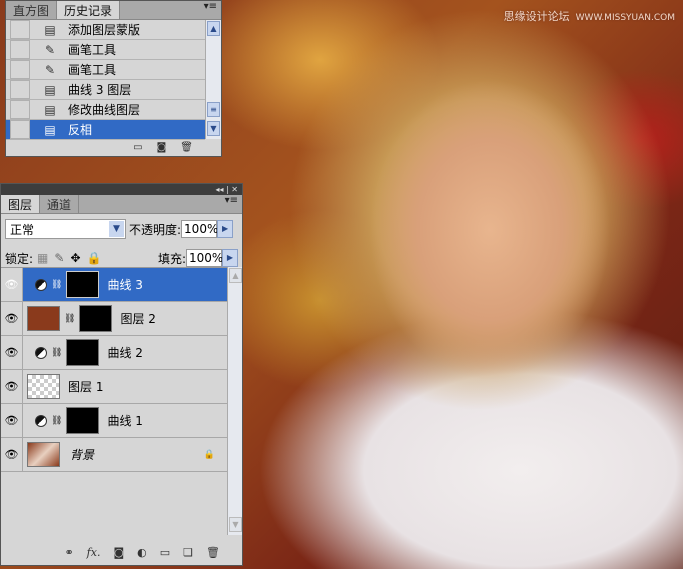 The image size is (683, 569). What do you see at coordinates (142, 552) in the screenshot?
I see `adjustment-layer-icon: ◐` at bounding box center [142, 552].